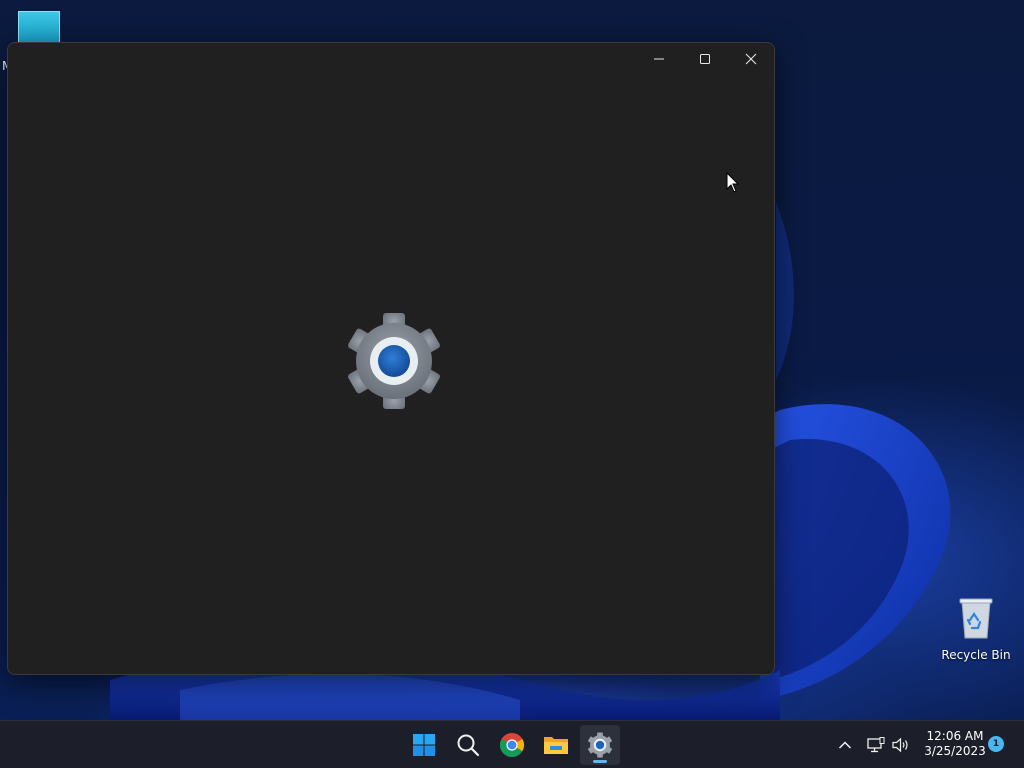 Image resolution: width=1024 pixels, height=768 pixels. I want to click on file-explorer-button, so click(556, 745).